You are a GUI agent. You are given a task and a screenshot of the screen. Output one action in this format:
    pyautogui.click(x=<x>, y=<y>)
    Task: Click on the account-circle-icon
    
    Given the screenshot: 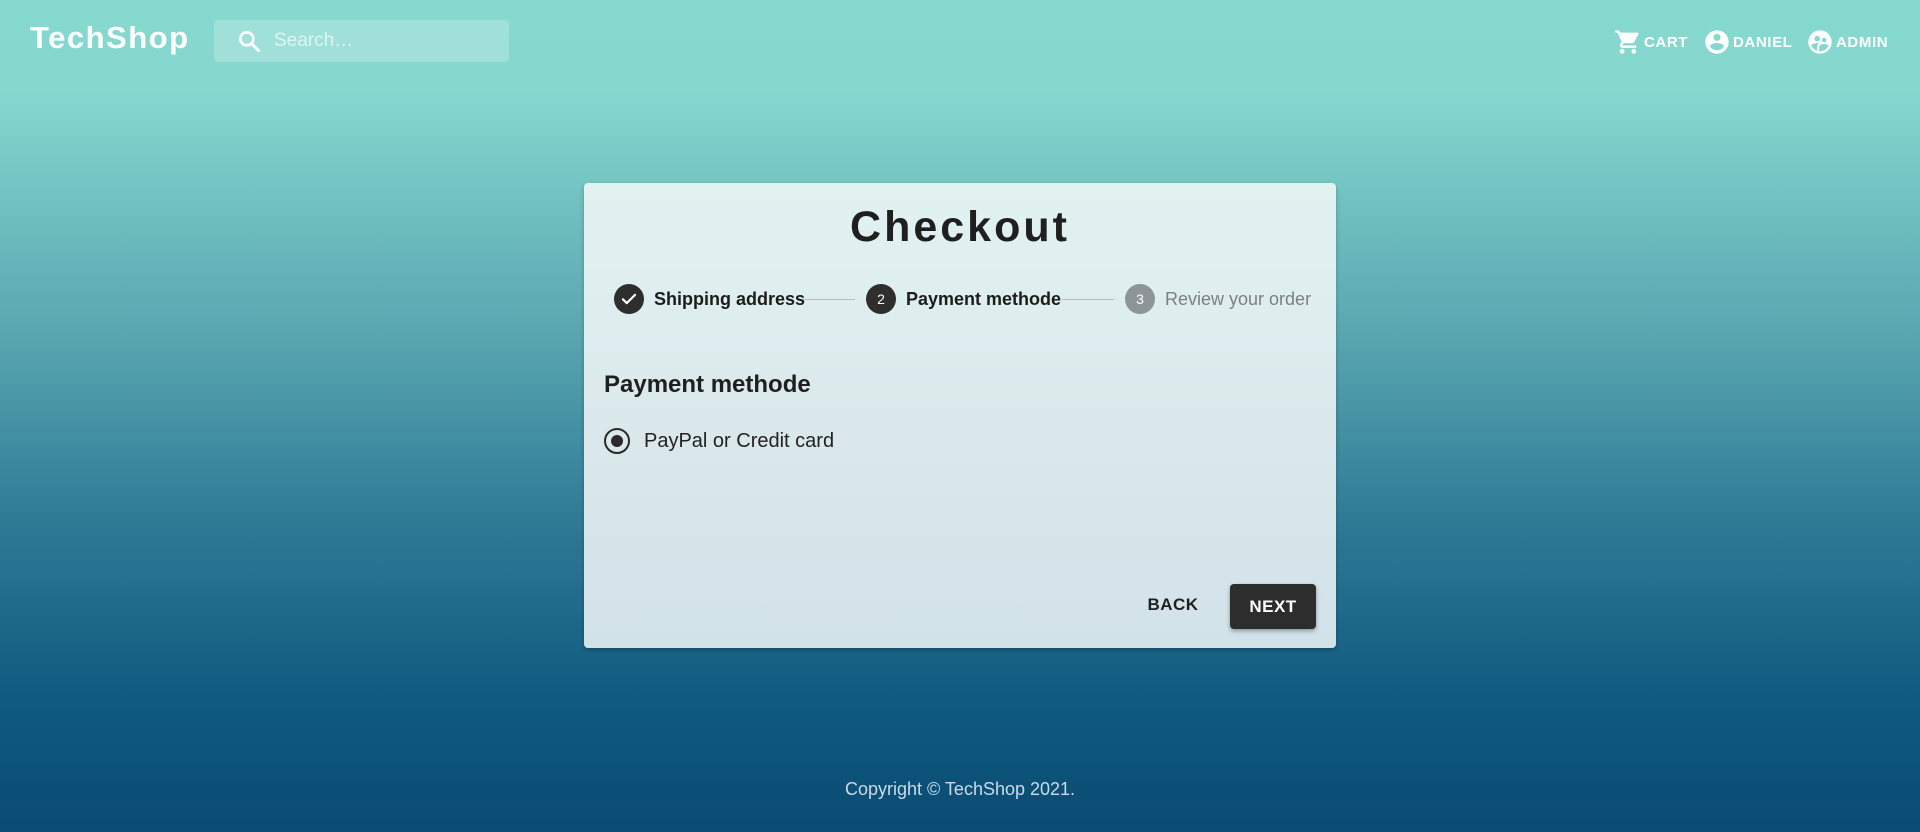 What is the action you would take?
    pyautogui.click(x=1717, y=42)
    